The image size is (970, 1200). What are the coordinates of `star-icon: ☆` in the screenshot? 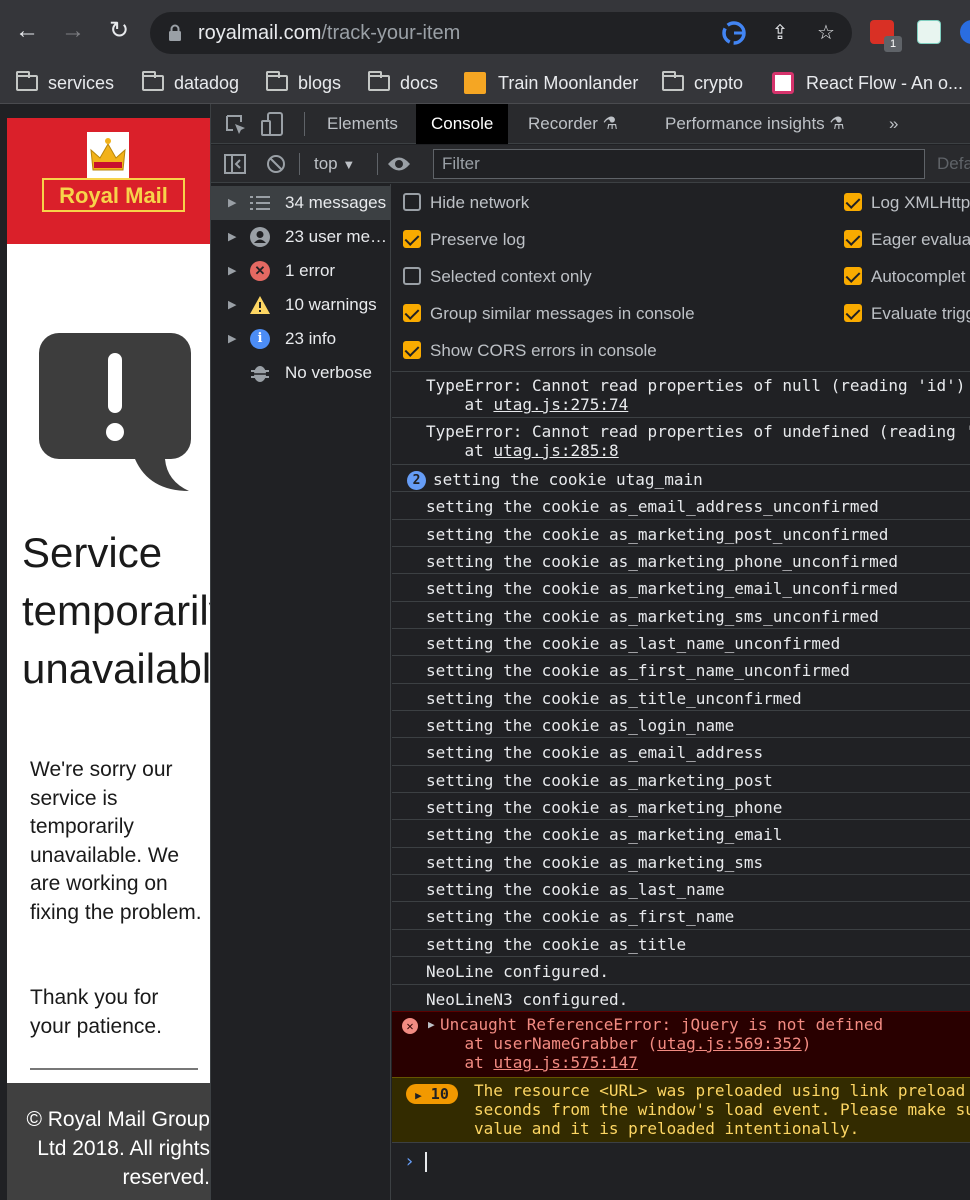 It's located at (826, 33).